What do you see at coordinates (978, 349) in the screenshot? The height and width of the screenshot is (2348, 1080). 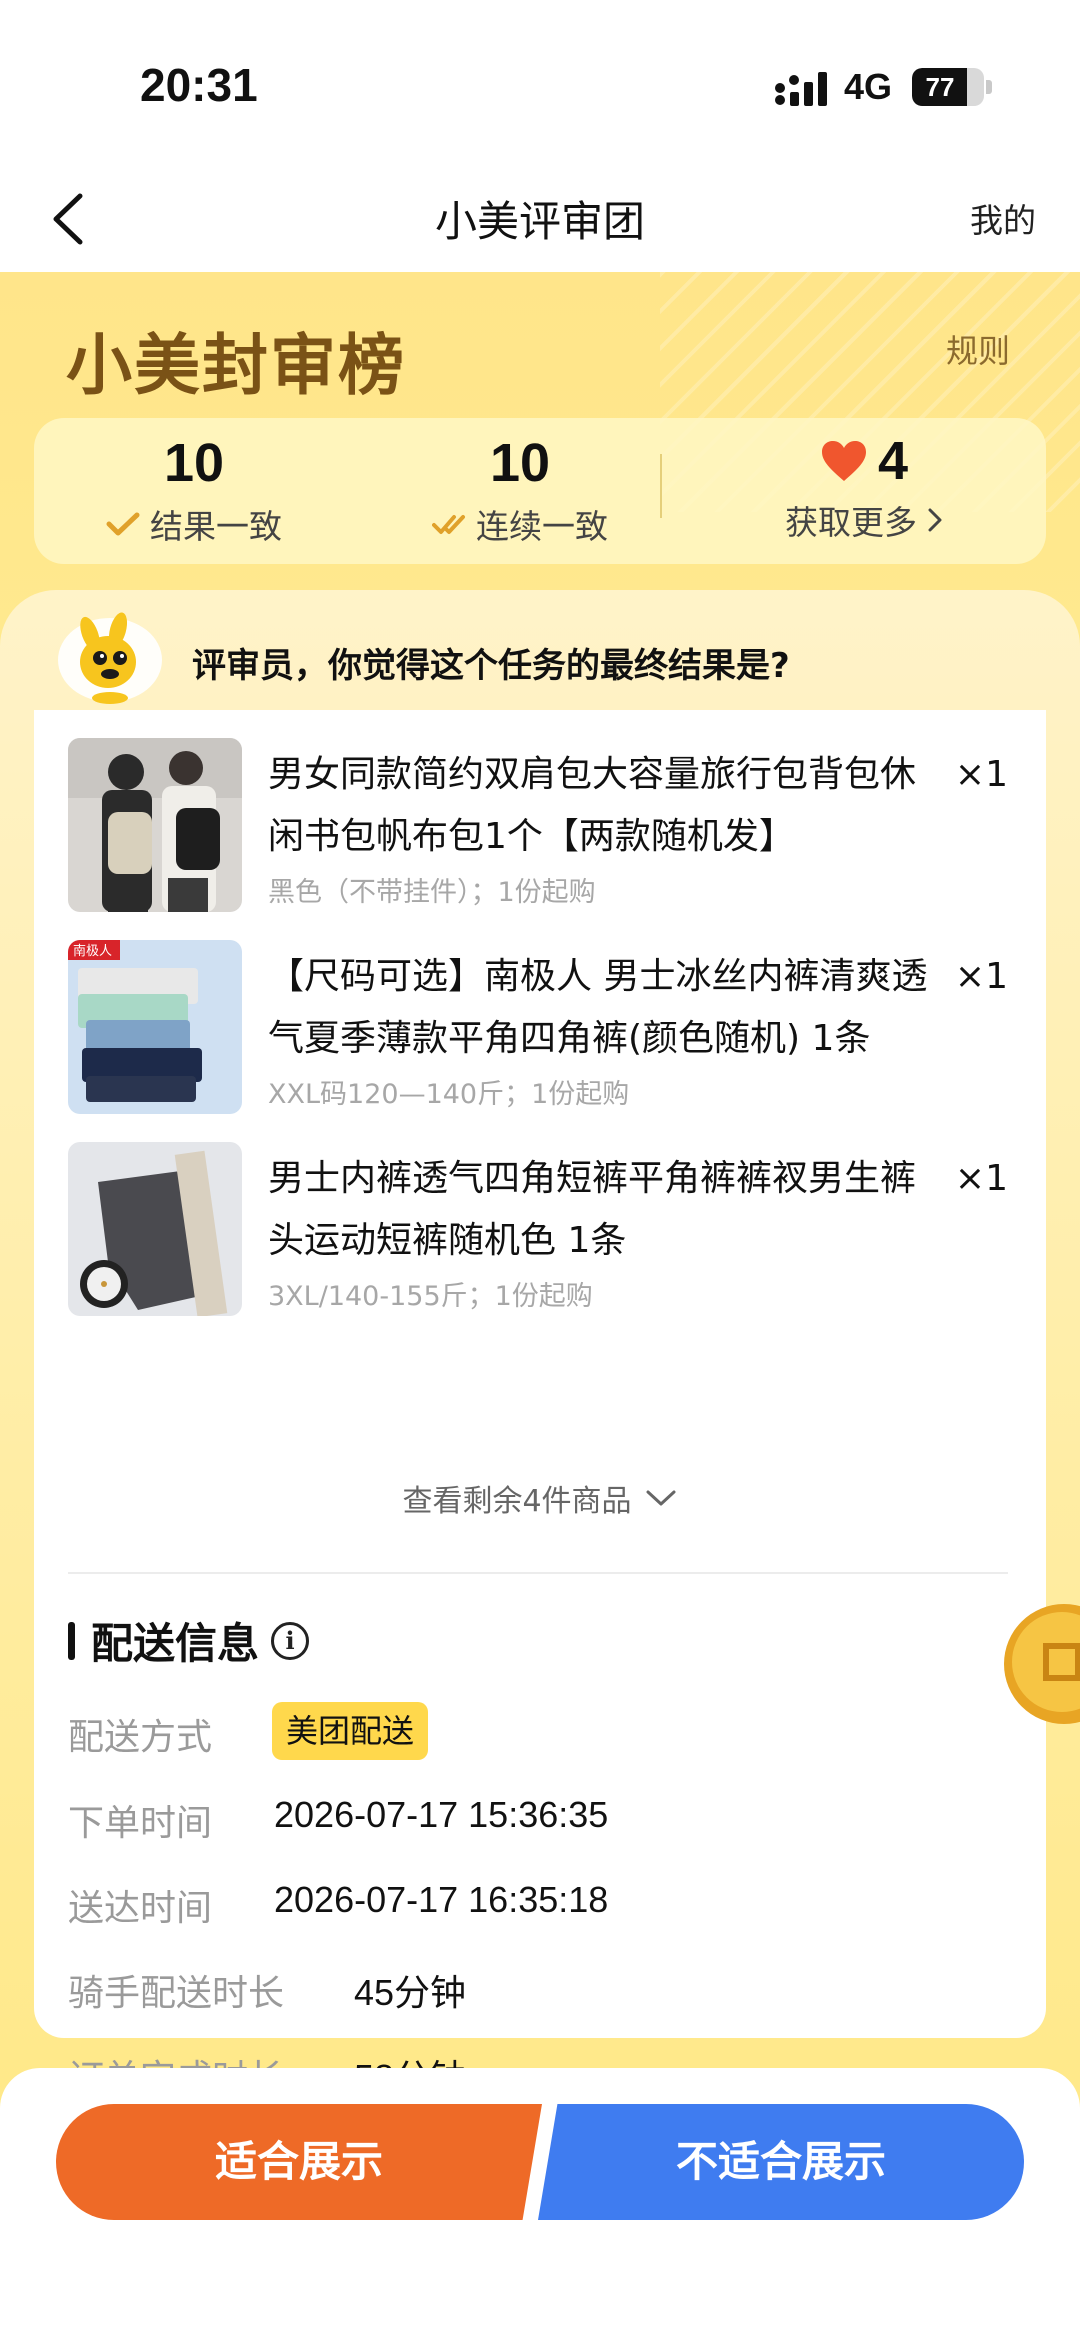 I see `rules-link: 规则` at bounding box center [978, 349].